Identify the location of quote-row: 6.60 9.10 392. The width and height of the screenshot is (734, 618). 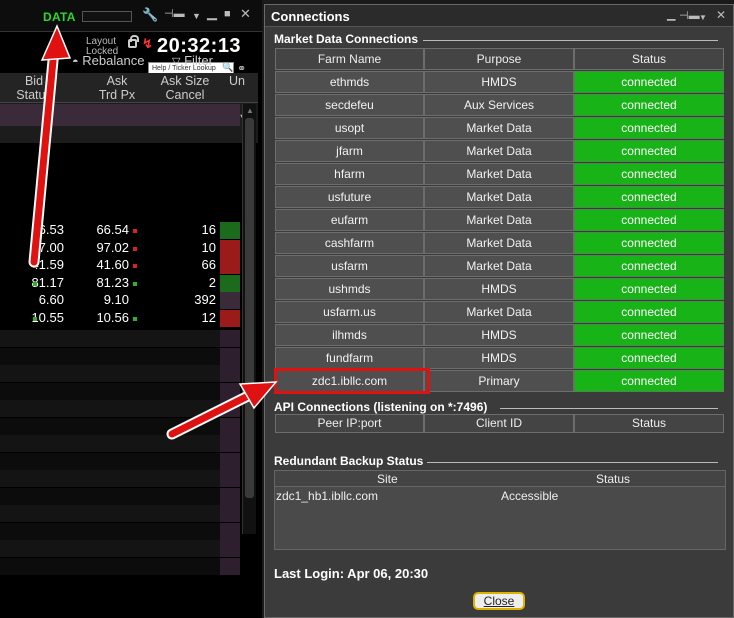
(120, 300).